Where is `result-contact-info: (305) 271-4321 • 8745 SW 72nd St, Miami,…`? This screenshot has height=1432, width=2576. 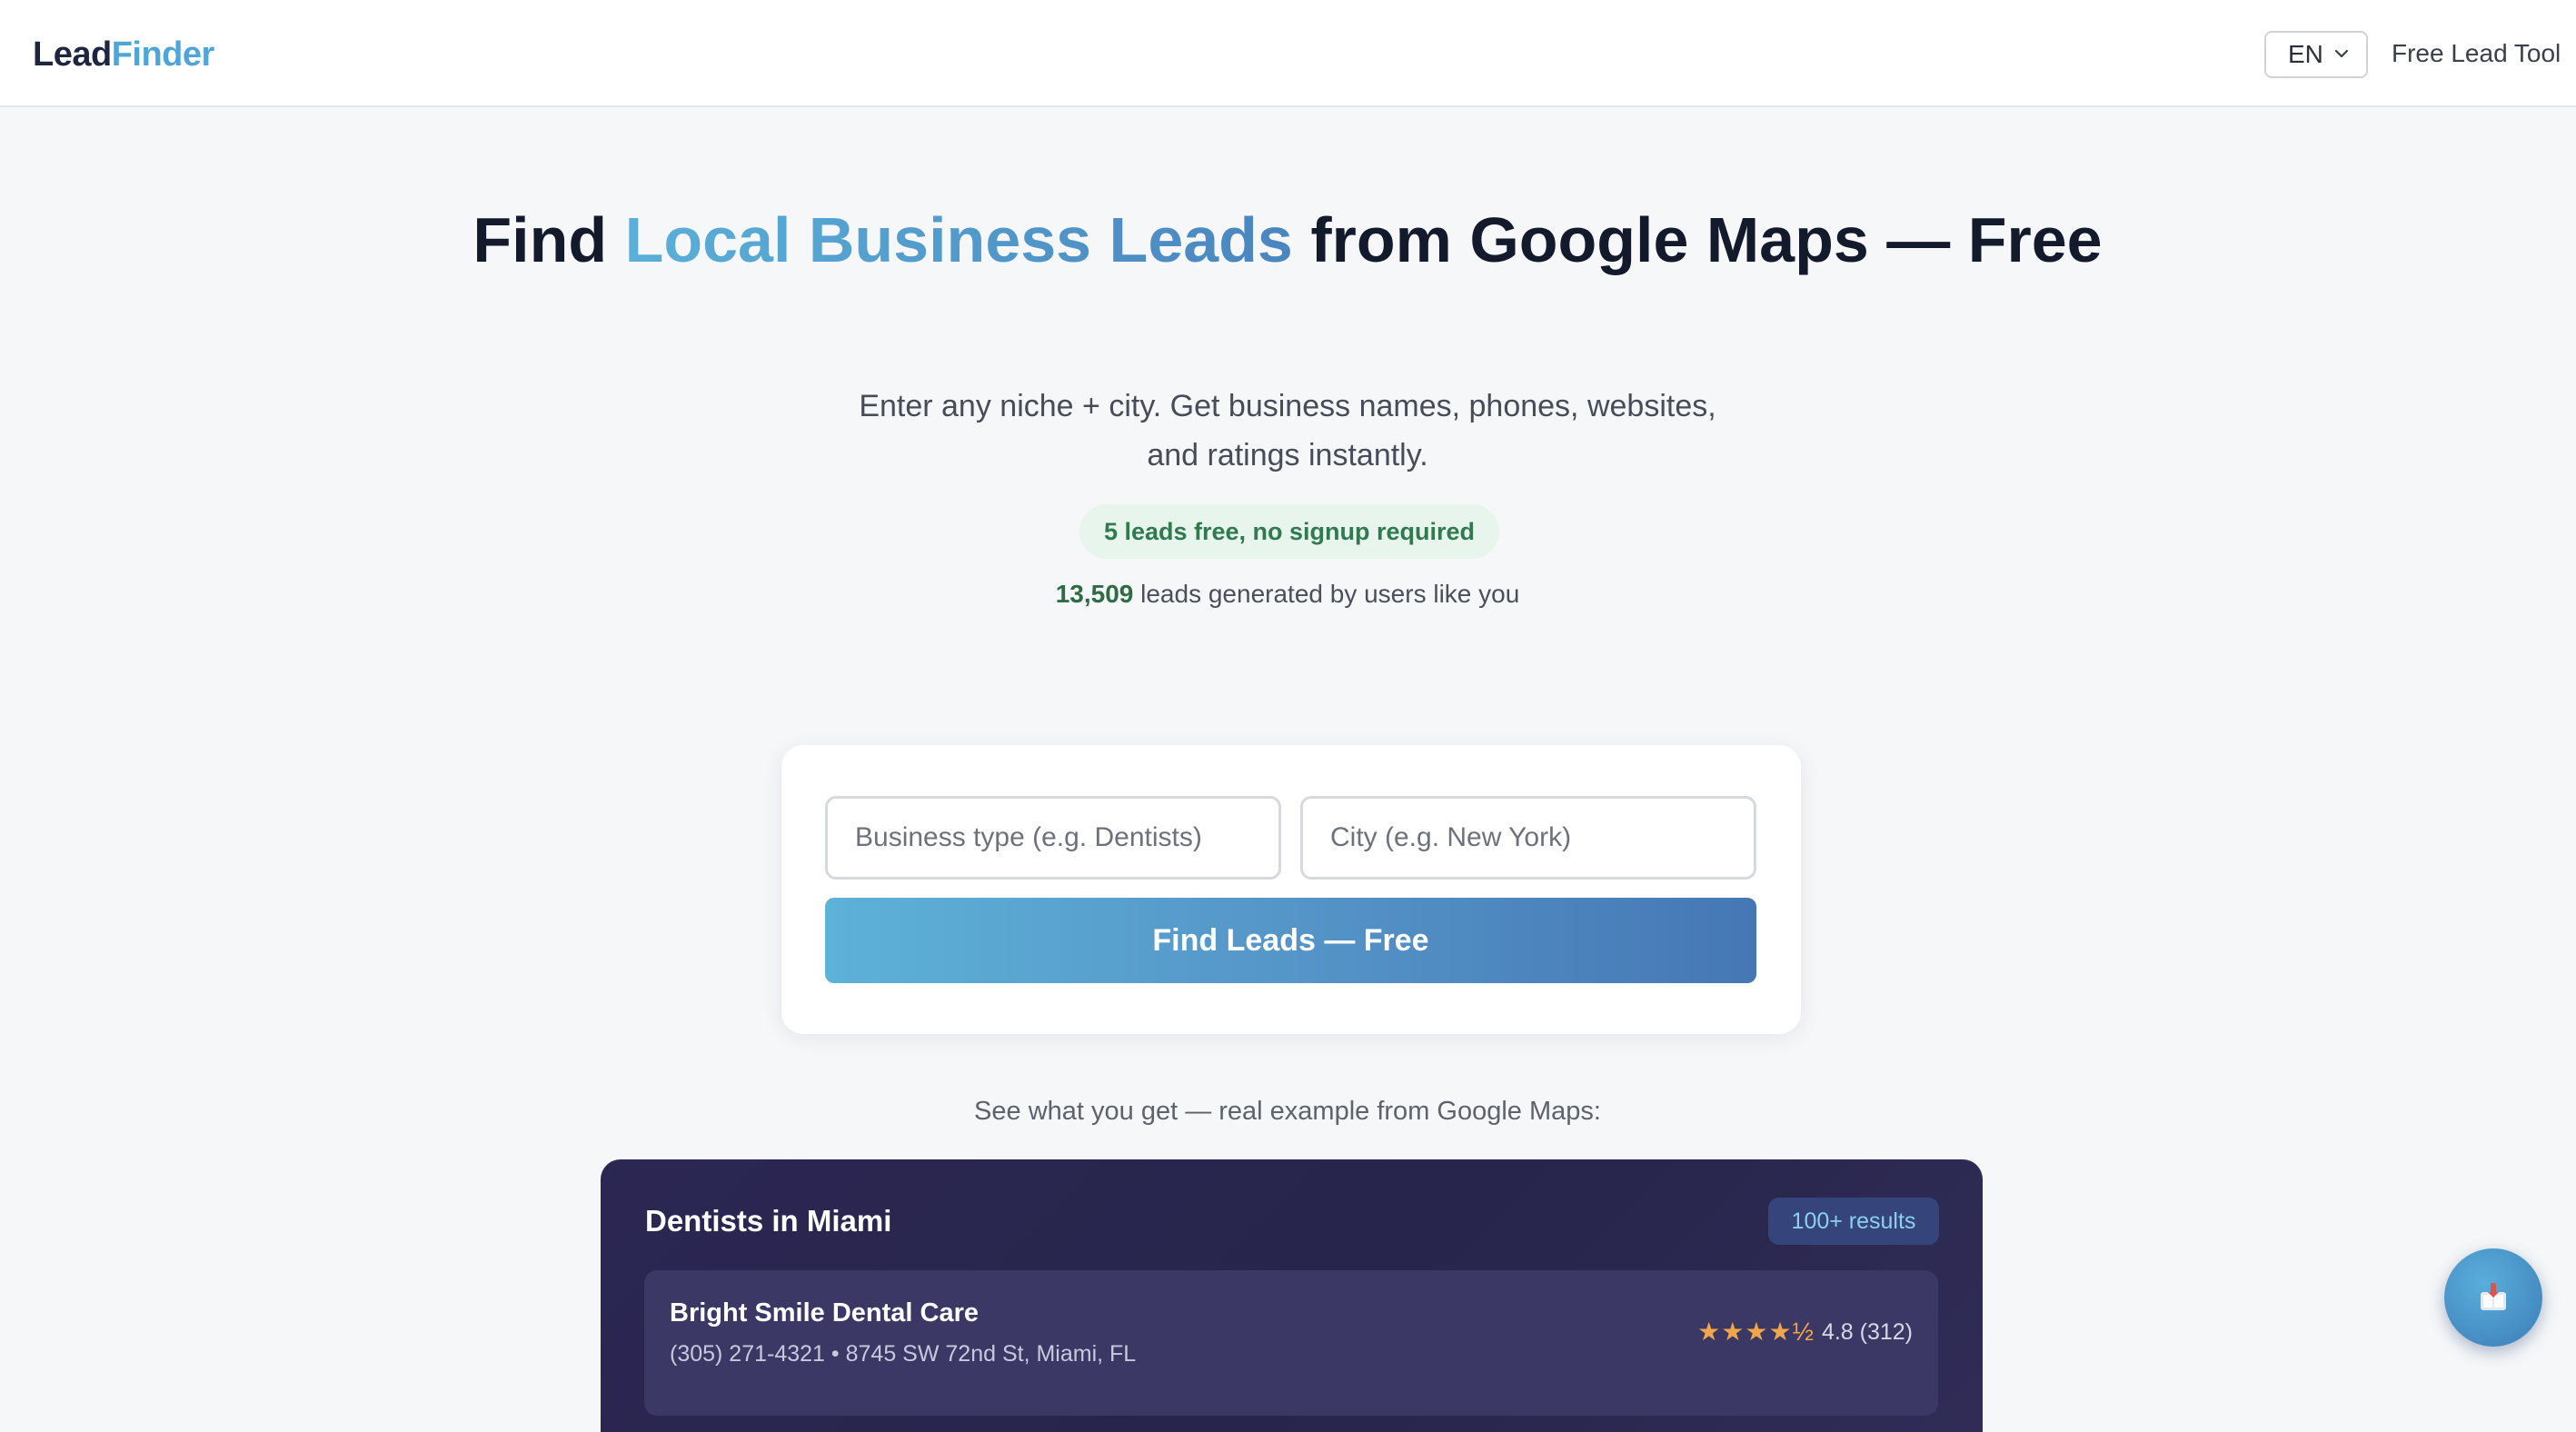 result-contact-info: (305) 271-4321 • 8745 SW 72nd St, Miami,… is located at coordinates (904, 1354).